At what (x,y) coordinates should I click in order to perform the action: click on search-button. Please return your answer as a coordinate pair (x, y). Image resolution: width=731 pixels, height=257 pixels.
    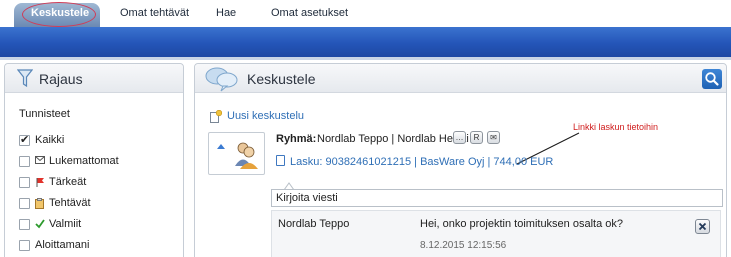
    Looking at the image, I should click on (712, 79).